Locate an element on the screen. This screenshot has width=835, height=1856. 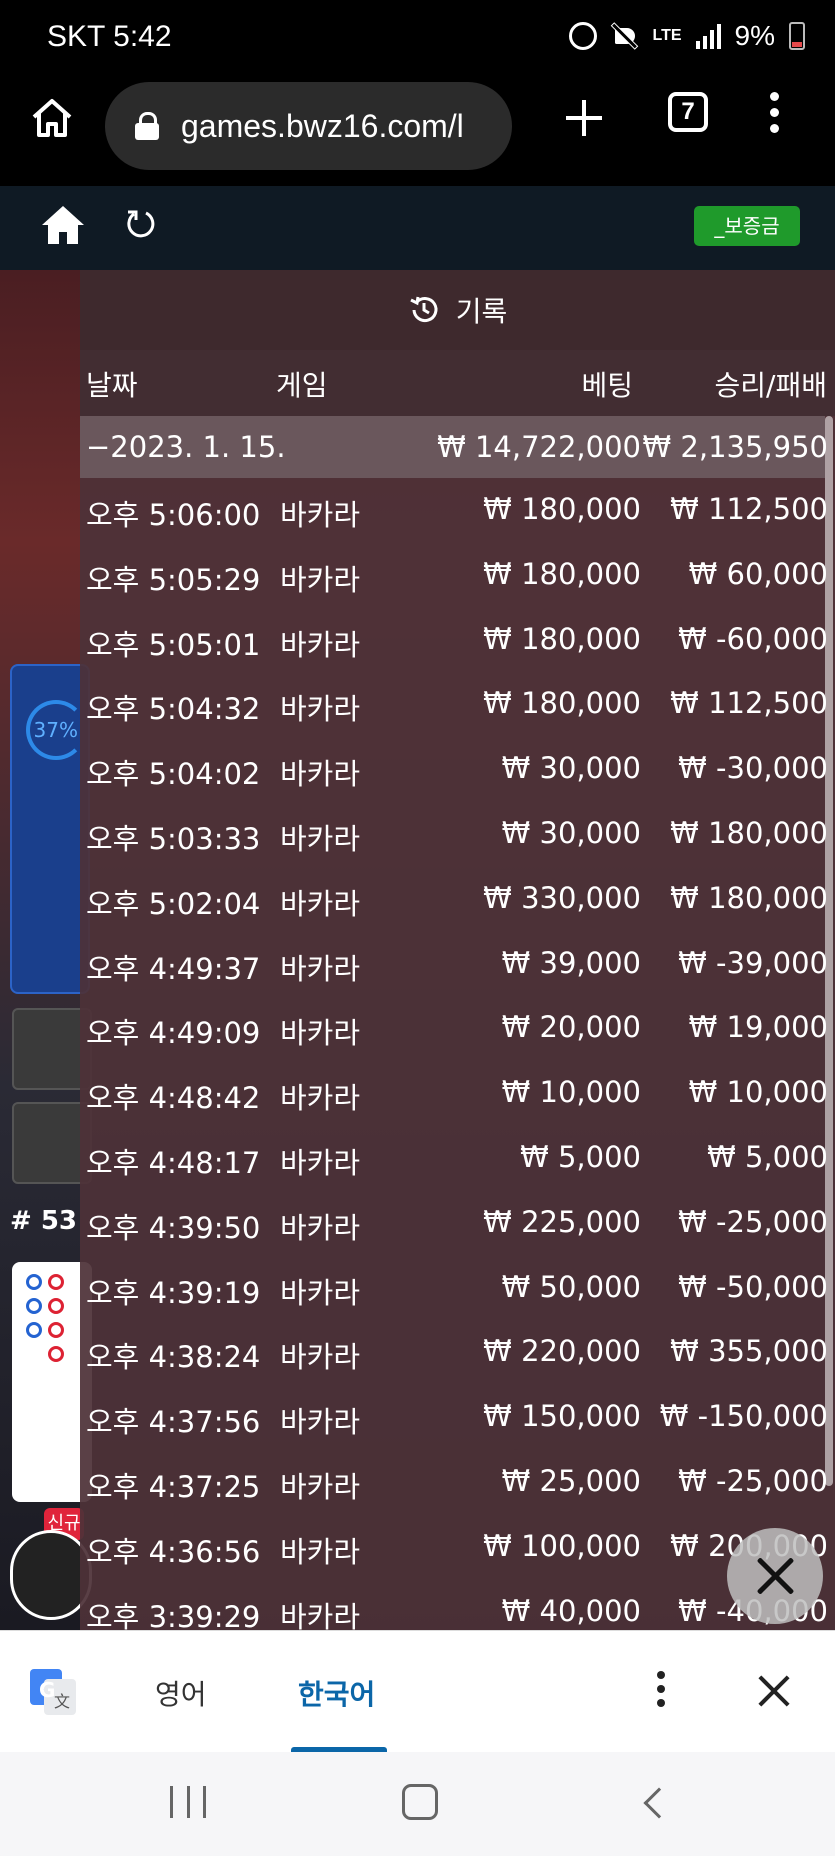
row-win-loss: ₩ -150,000 is located at coordinates (743, 1416).